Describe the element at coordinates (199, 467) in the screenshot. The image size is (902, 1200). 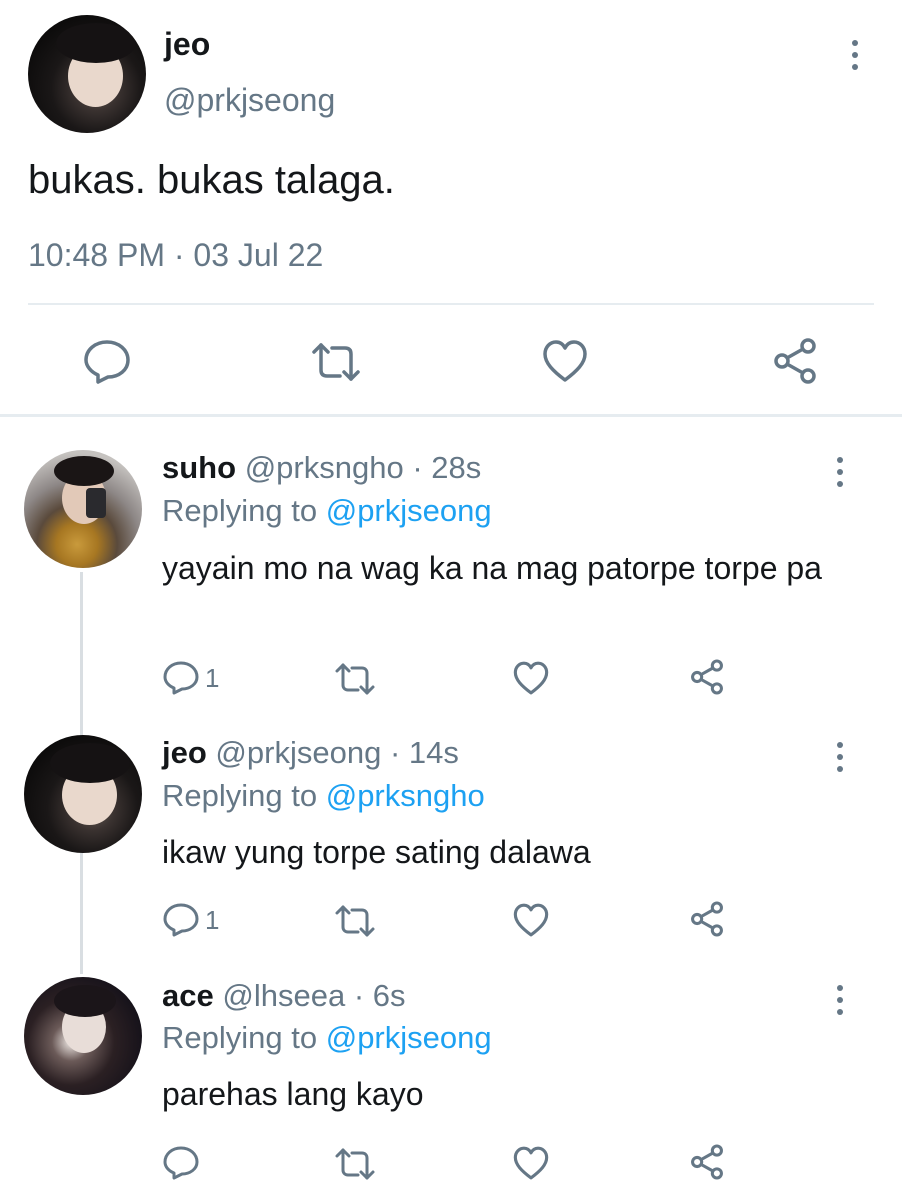
I see `author-name: suho` at that location.